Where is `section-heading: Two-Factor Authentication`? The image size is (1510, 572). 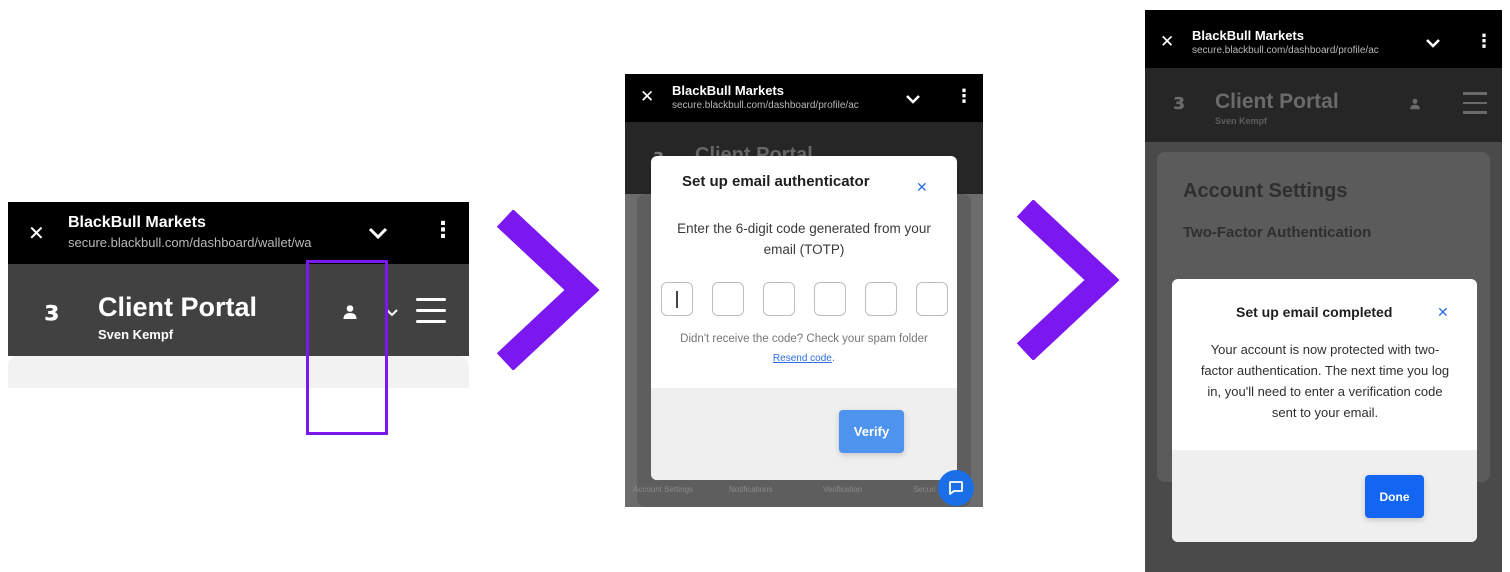
section-heading: Two-Factor Authentication is located at coordinates (1277, 232).